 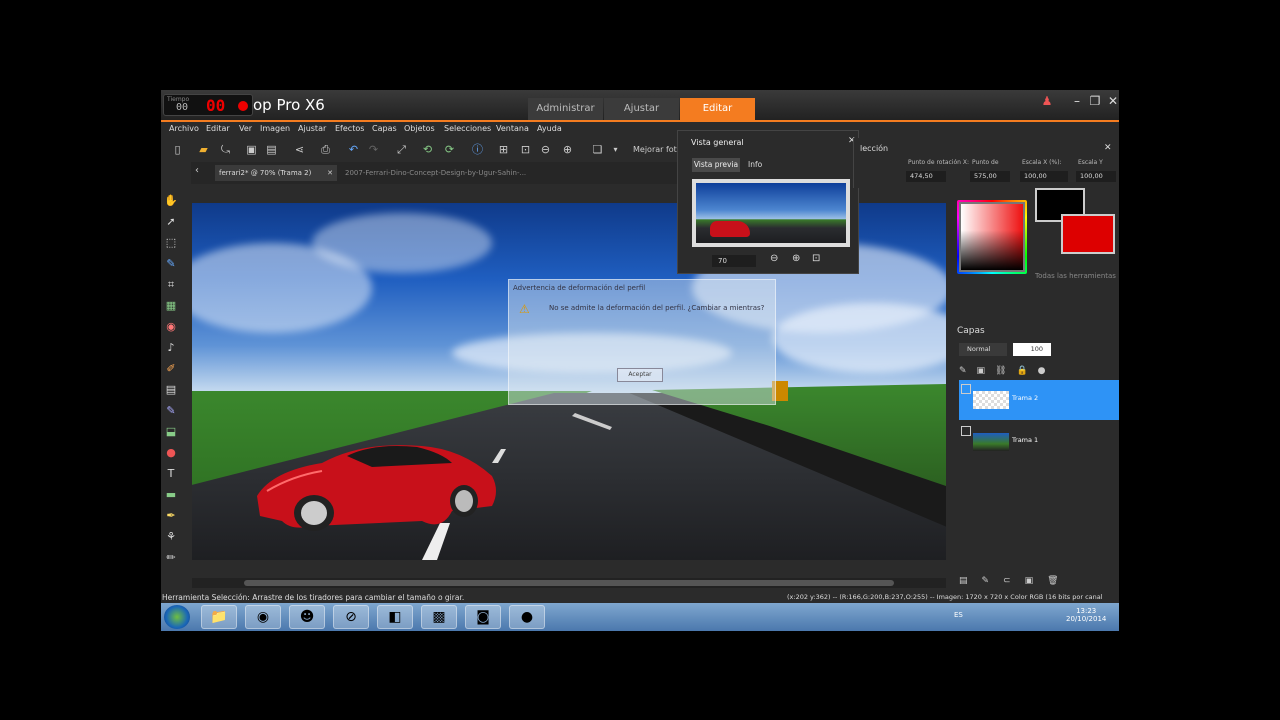 What do you see at coordinates (171, 390) in the screenshot?
I see `clone-brush-icon: ▤` at bounding box center [171, 390].